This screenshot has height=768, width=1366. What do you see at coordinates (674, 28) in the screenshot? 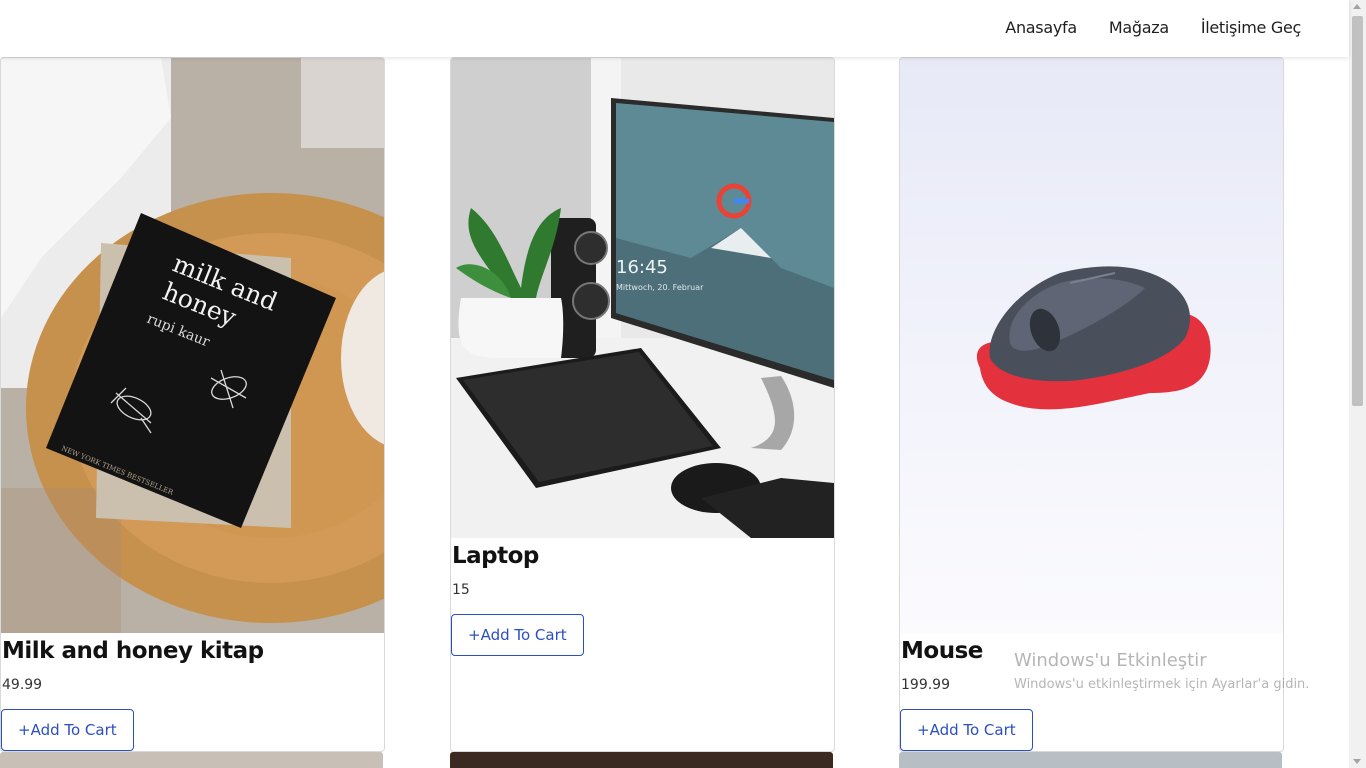
I see `top-navbar: Anasayfa Mağaza İletişime Geç` at bounding box center [674, 28].